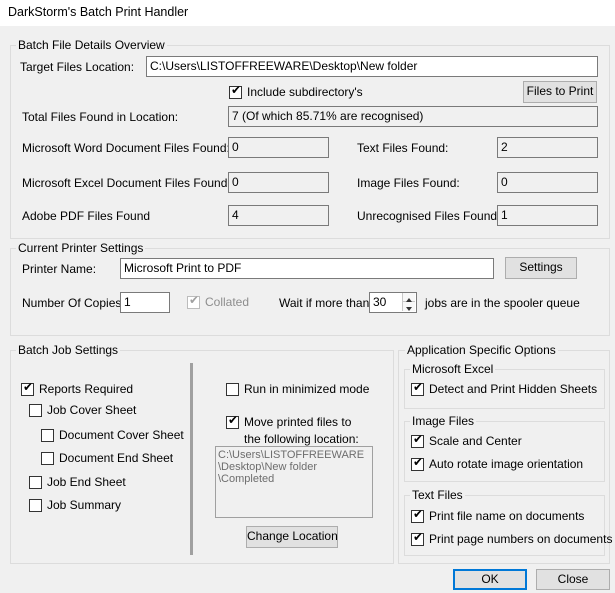  What do you see at coordinates (475, 441) in the screenshot?
I see `scale-center-label: Scale and Center` at bounding box center [475, 441].